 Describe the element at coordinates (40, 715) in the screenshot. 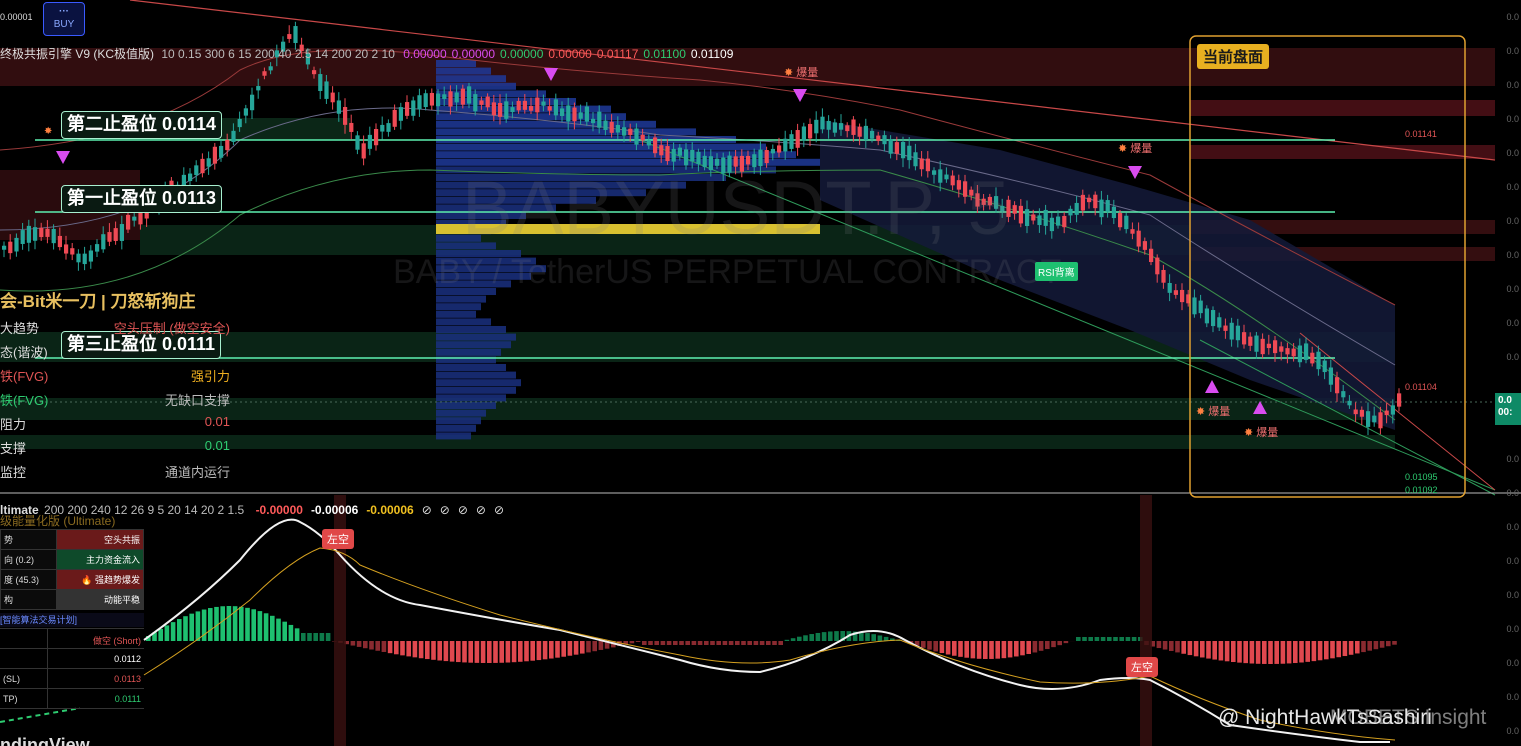

I see `oscillator-green-dash` at that location.